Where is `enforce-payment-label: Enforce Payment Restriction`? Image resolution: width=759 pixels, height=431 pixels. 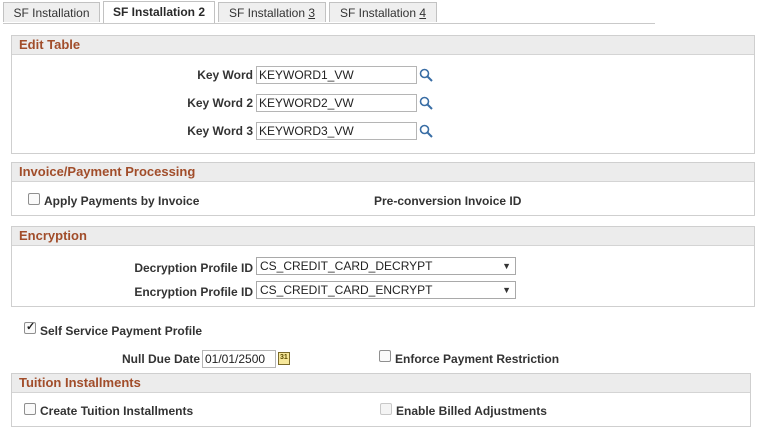
enforce-payment-label: Enforce Payment Restriction is located at coordinates (477, 359).